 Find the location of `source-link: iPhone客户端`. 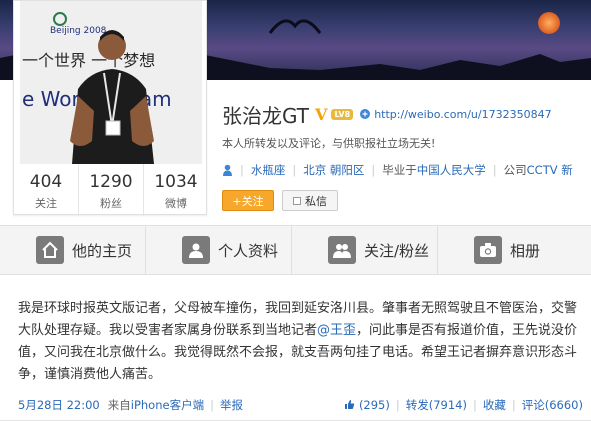

source-link: iPhone客户端 is located at coordinates (167, 405).